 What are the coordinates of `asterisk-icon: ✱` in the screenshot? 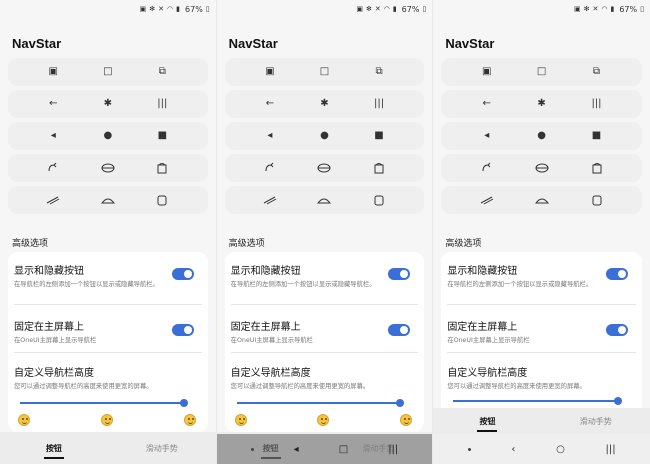 It's located at (541, 103).